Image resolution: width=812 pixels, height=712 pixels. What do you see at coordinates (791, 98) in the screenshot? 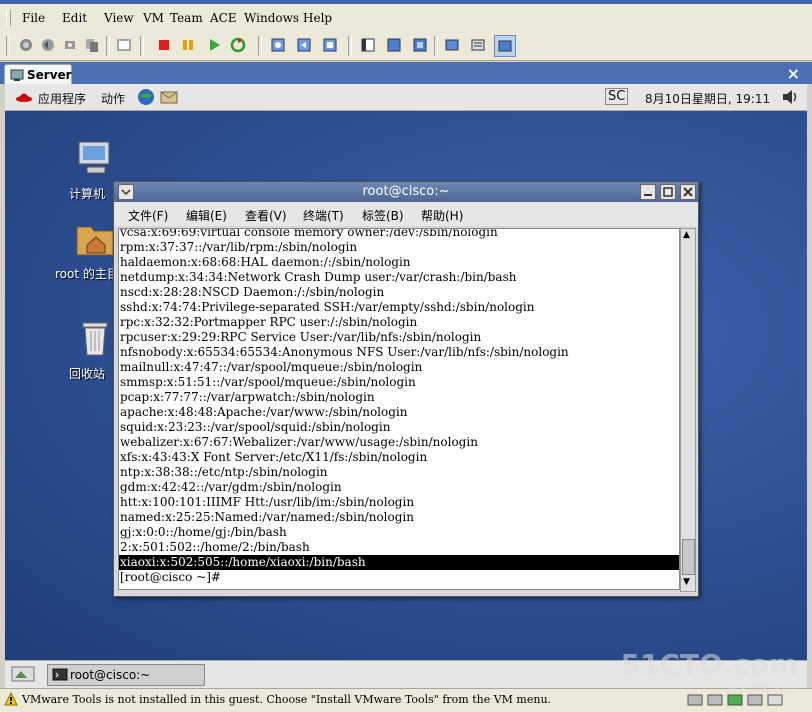
I see `volume-icon` at bounding box center [791, 98].